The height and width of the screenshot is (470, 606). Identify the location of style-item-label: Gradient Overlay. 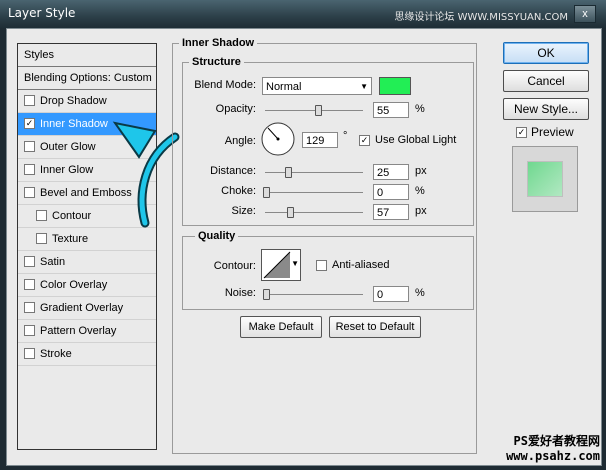
(82, 308).